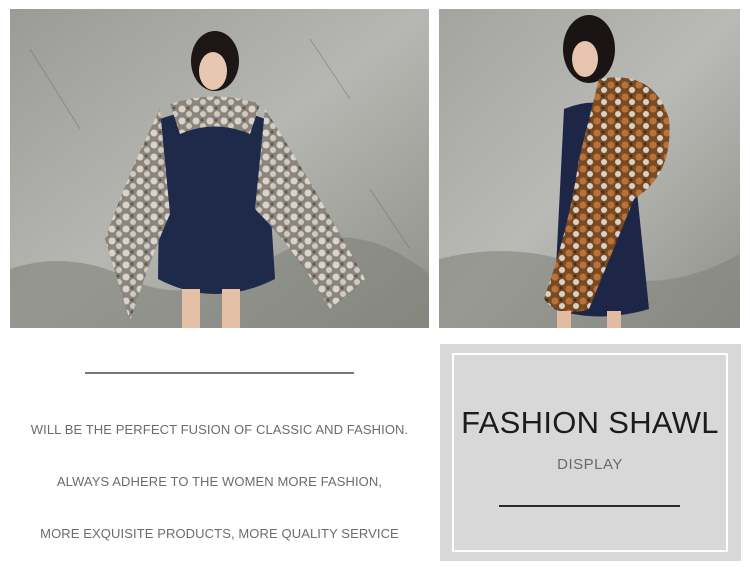 The image size is (750, 585). What do you see at coordinates (589, 506) in the screenshot?
I see `panel-divider` at bounding box center [589, 506].